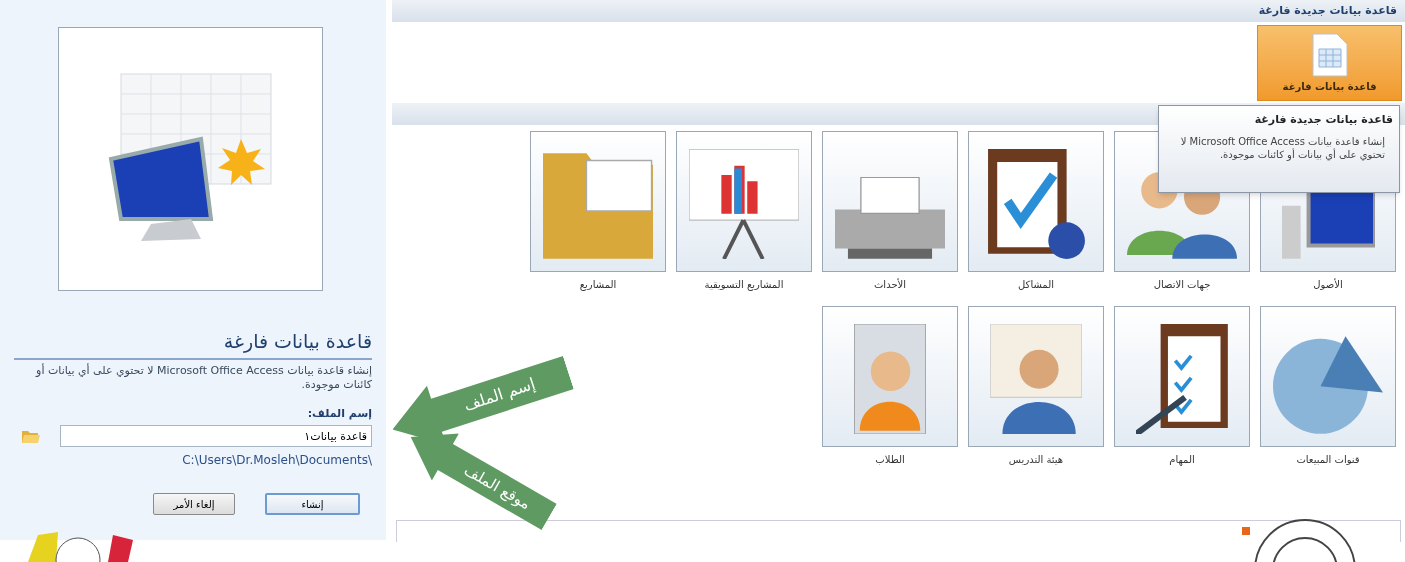  What do you see at coordinates (890, 460) in the screenshot?
I see `template-label: الطلاب` at bounding box center [890, 460].